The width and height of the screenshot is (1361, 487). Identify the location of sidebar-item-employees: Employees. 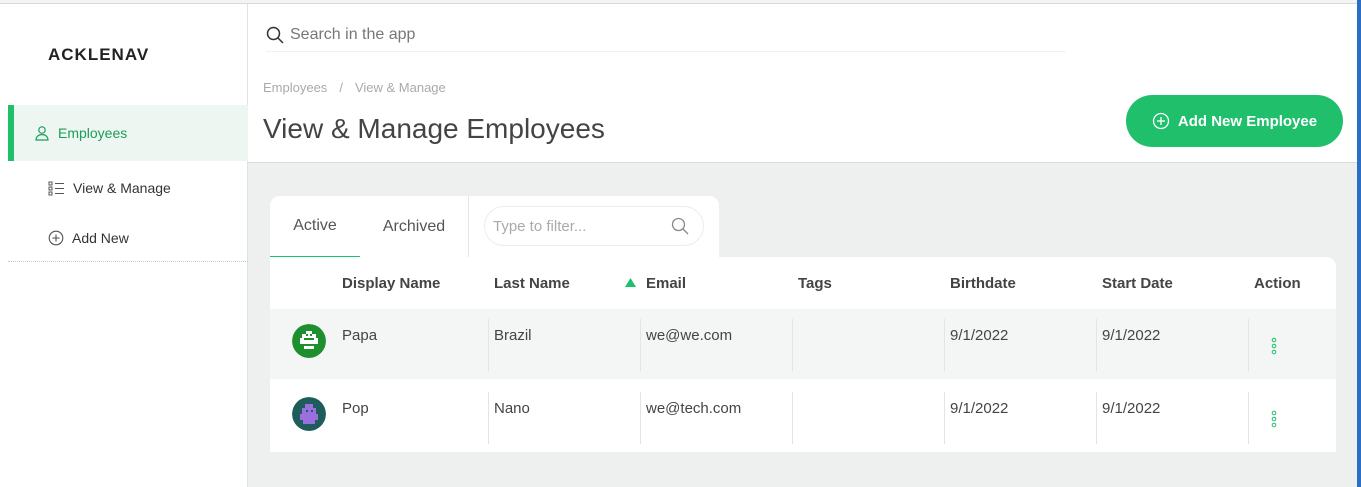
(128, 133).